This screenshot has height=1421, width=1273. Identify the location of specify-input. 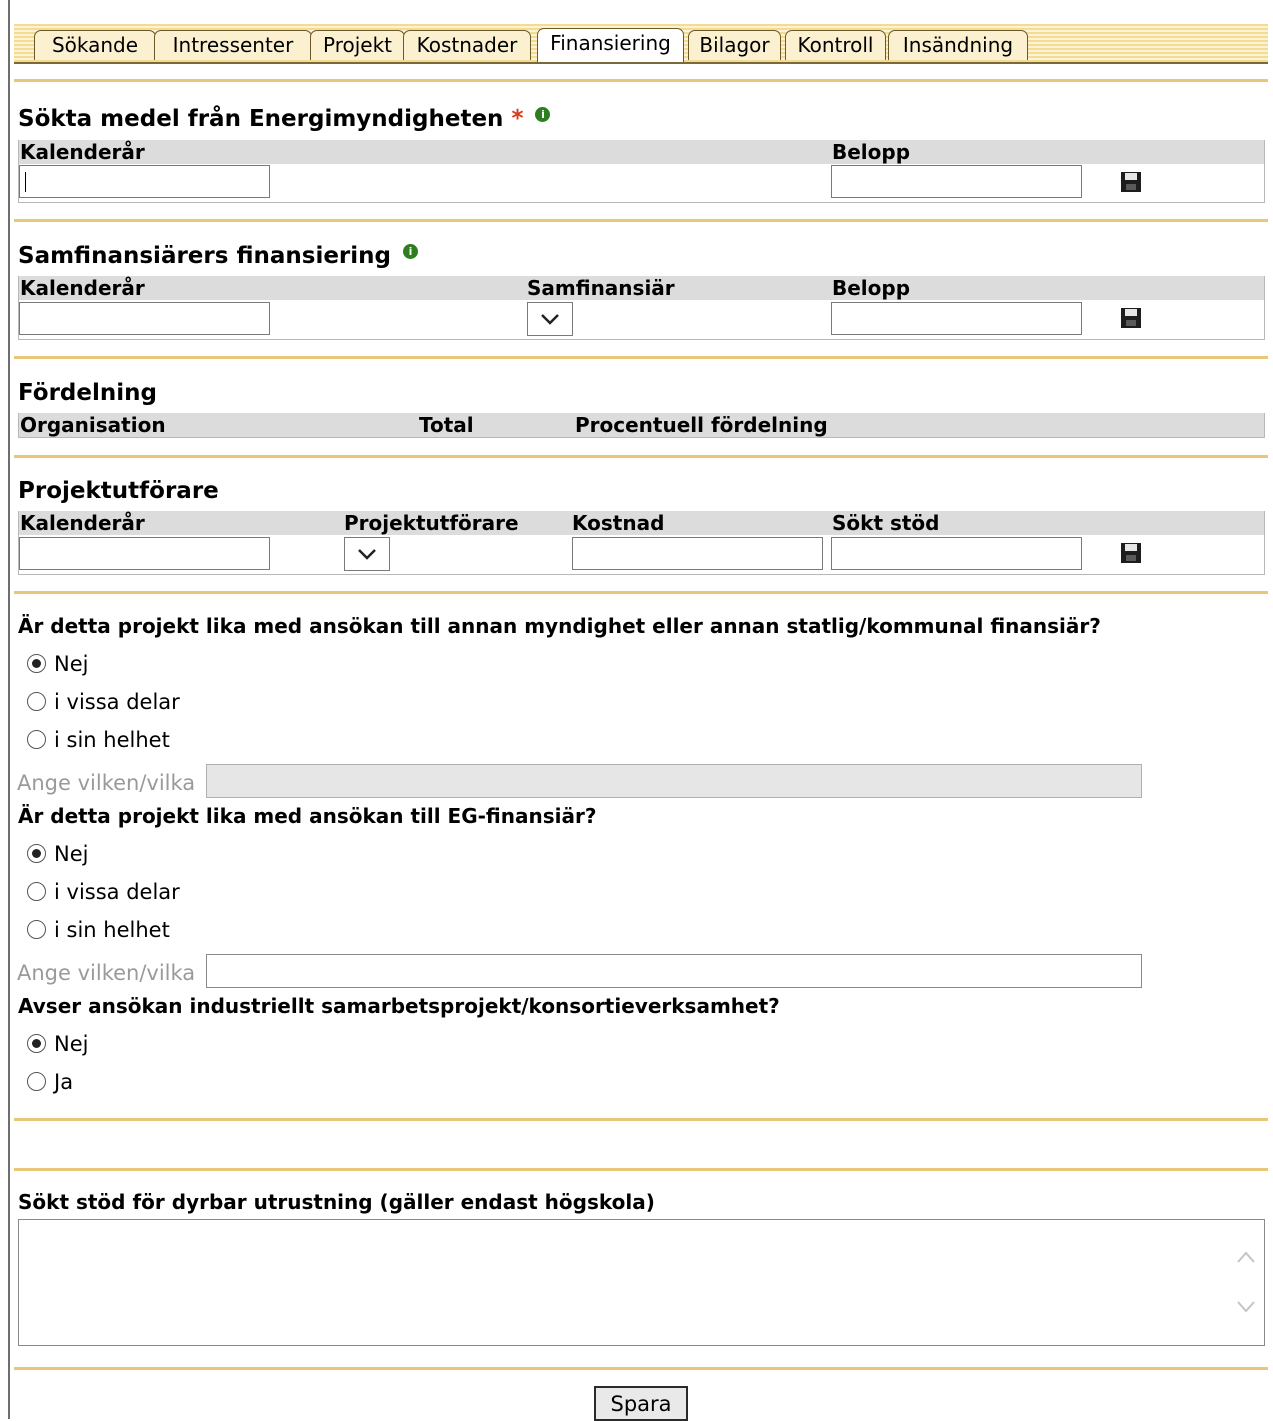
(674, 971).